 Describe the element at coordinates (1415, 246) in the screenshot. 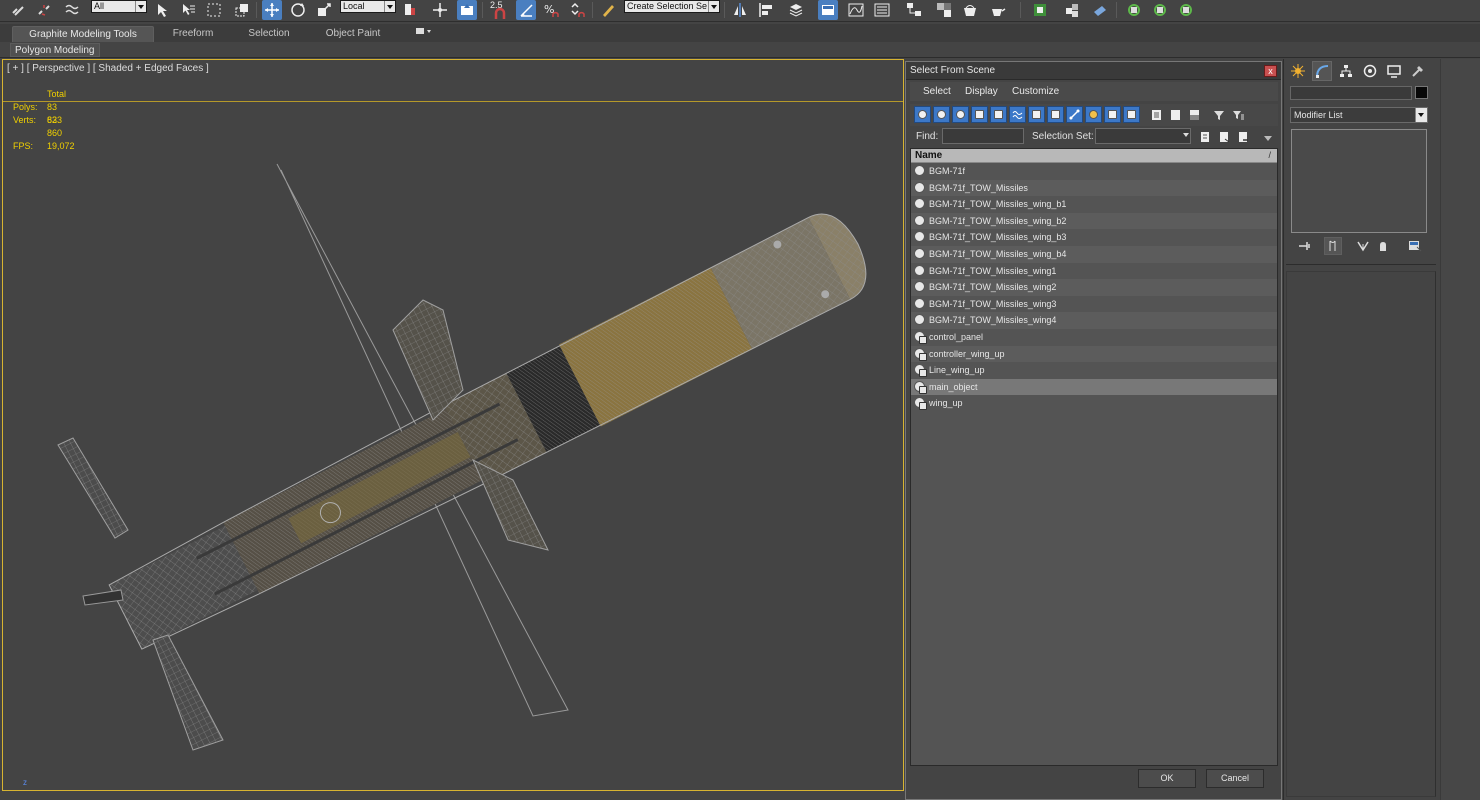

I see `configure-modifier-sets-icon` at that location.